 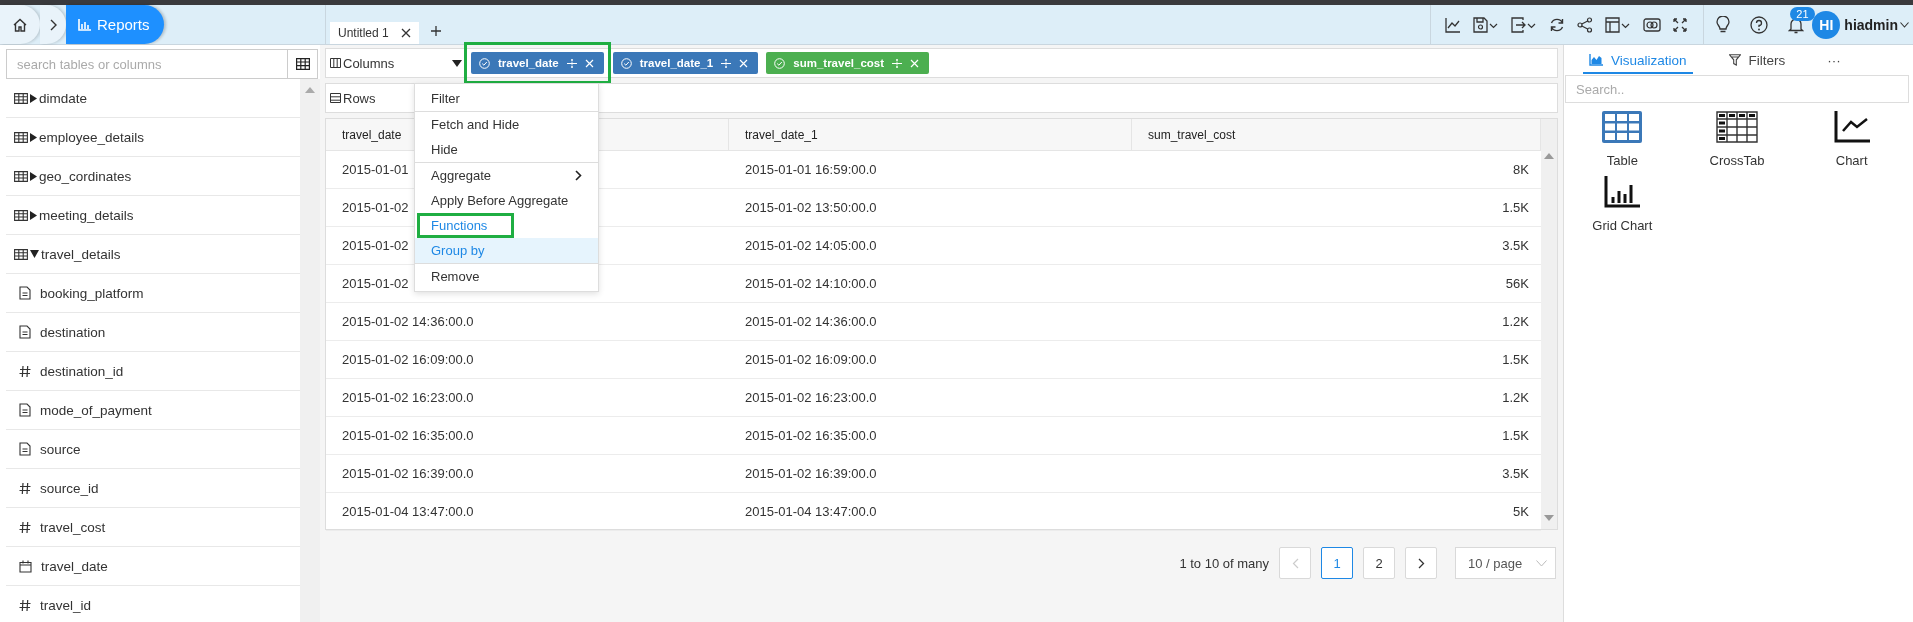 What do you see at coordinates (930, 134) in the screenshot?
I see `column-header: travel_date_1` at bounding box center [930, 134].